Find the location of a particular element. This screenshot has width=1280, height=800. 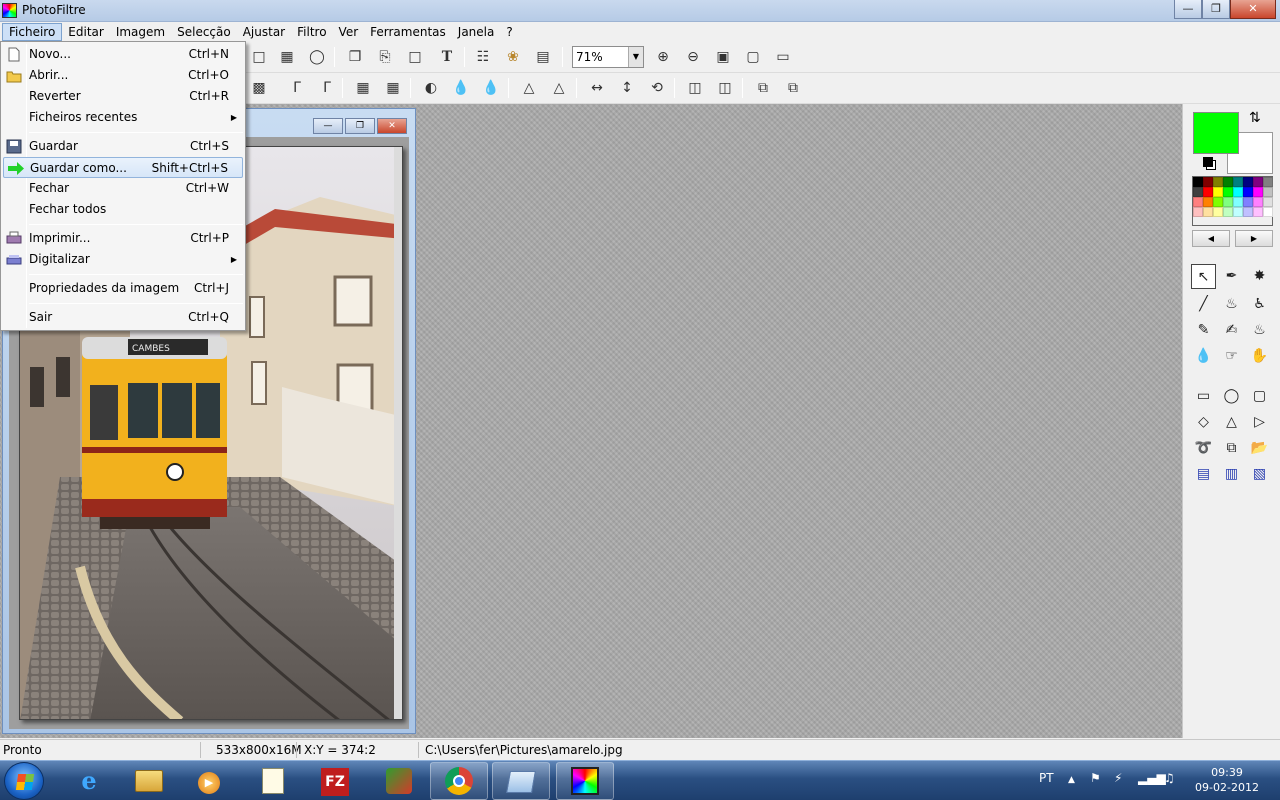

resize-canvas-icon: ⧉ is located at coordinates (793, 88).